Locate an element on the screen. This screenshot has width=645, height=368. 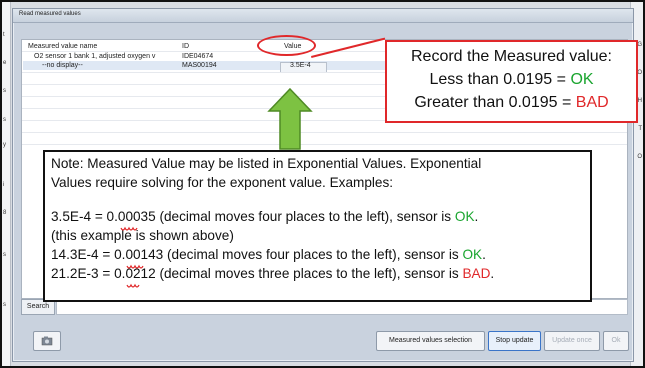
callout-ok-line: Less than 0.0195 = OK is located at coordinates (511, 80).